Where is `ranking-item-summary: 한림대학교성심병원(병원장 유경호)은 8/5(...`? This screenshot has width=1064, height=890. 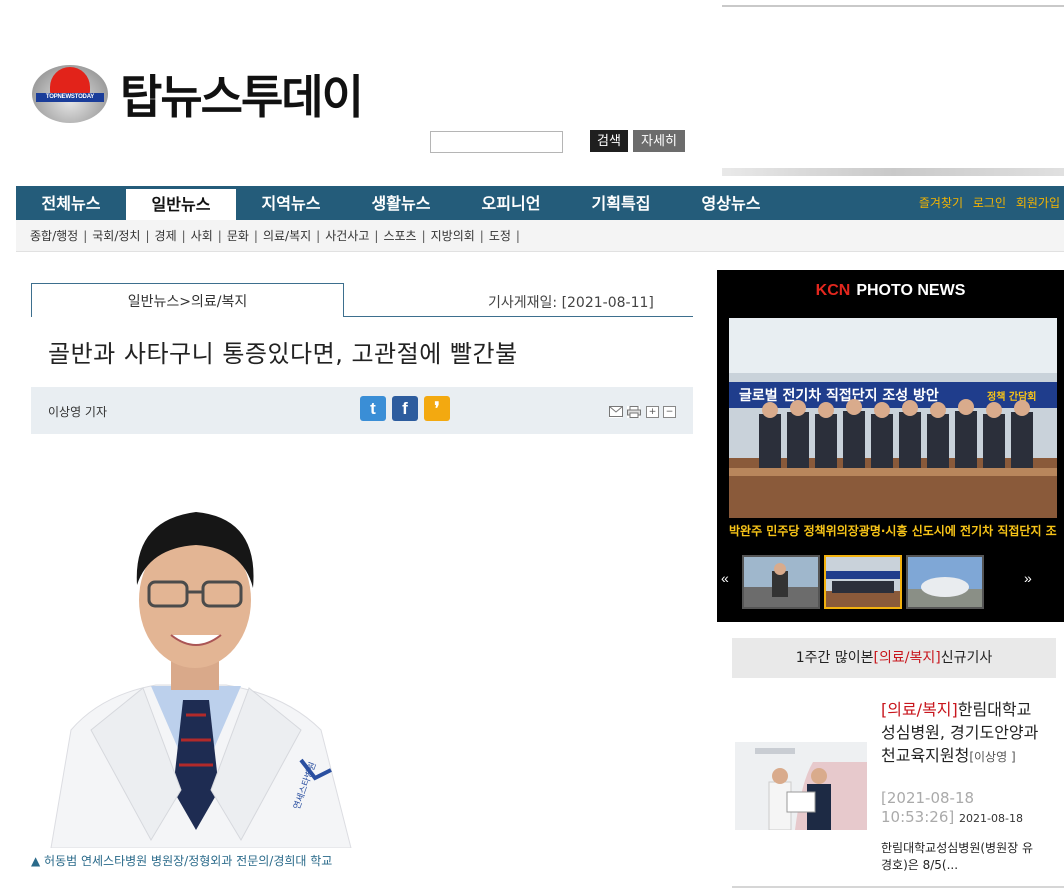
ranking-item-summary: 한림대학교성심병원(병원장 유경호)은 8/5(... is located at coordinates (961, 857).